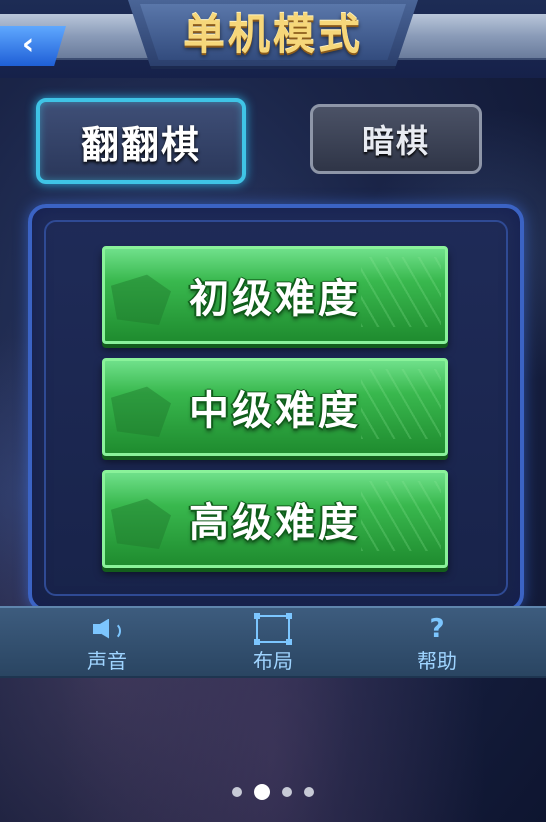 The image size is (546, 822). What do you see at coordinates (273, 628) in the screenshot?
I see `layout-icon` at bounding box center [273, 628].